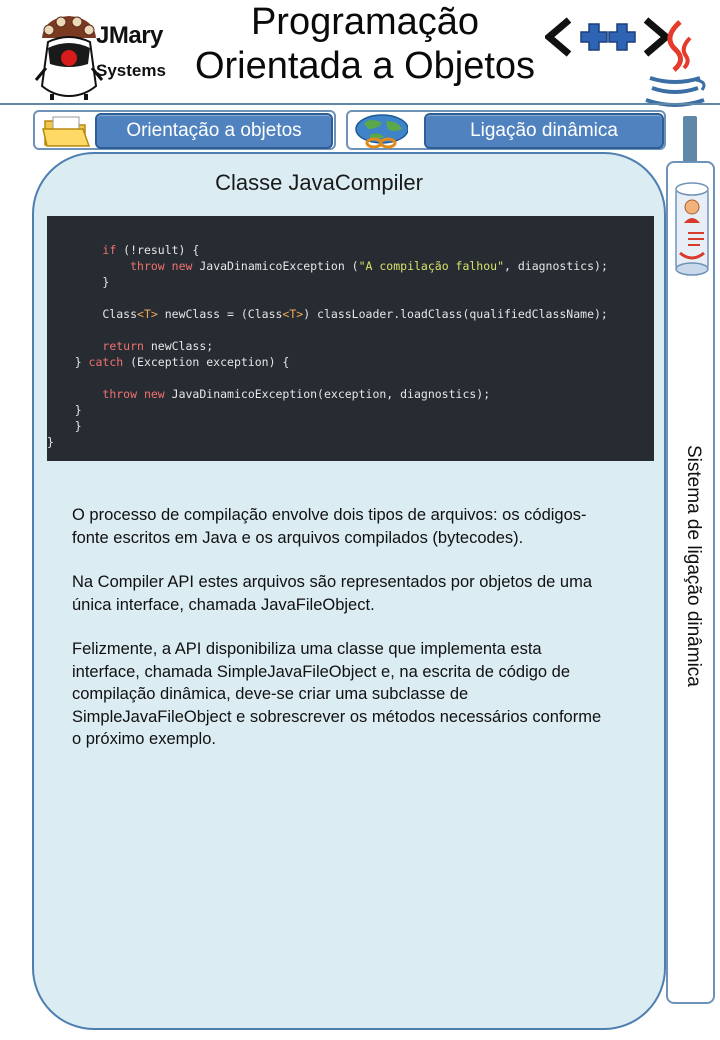 The height and width of the screenshot is (1040, 720). I want to click on code-token: JavaDinamicoException (, so click(275, 266).